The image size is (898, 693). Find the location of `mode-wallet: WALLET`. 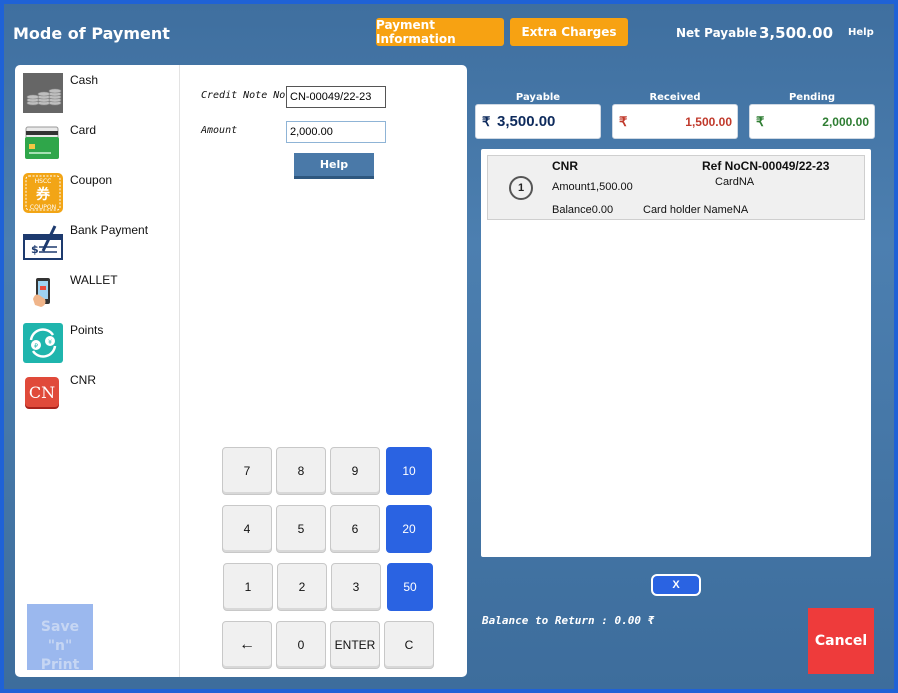

mode-wallet: WALLET is located at coordinates (98, 293).